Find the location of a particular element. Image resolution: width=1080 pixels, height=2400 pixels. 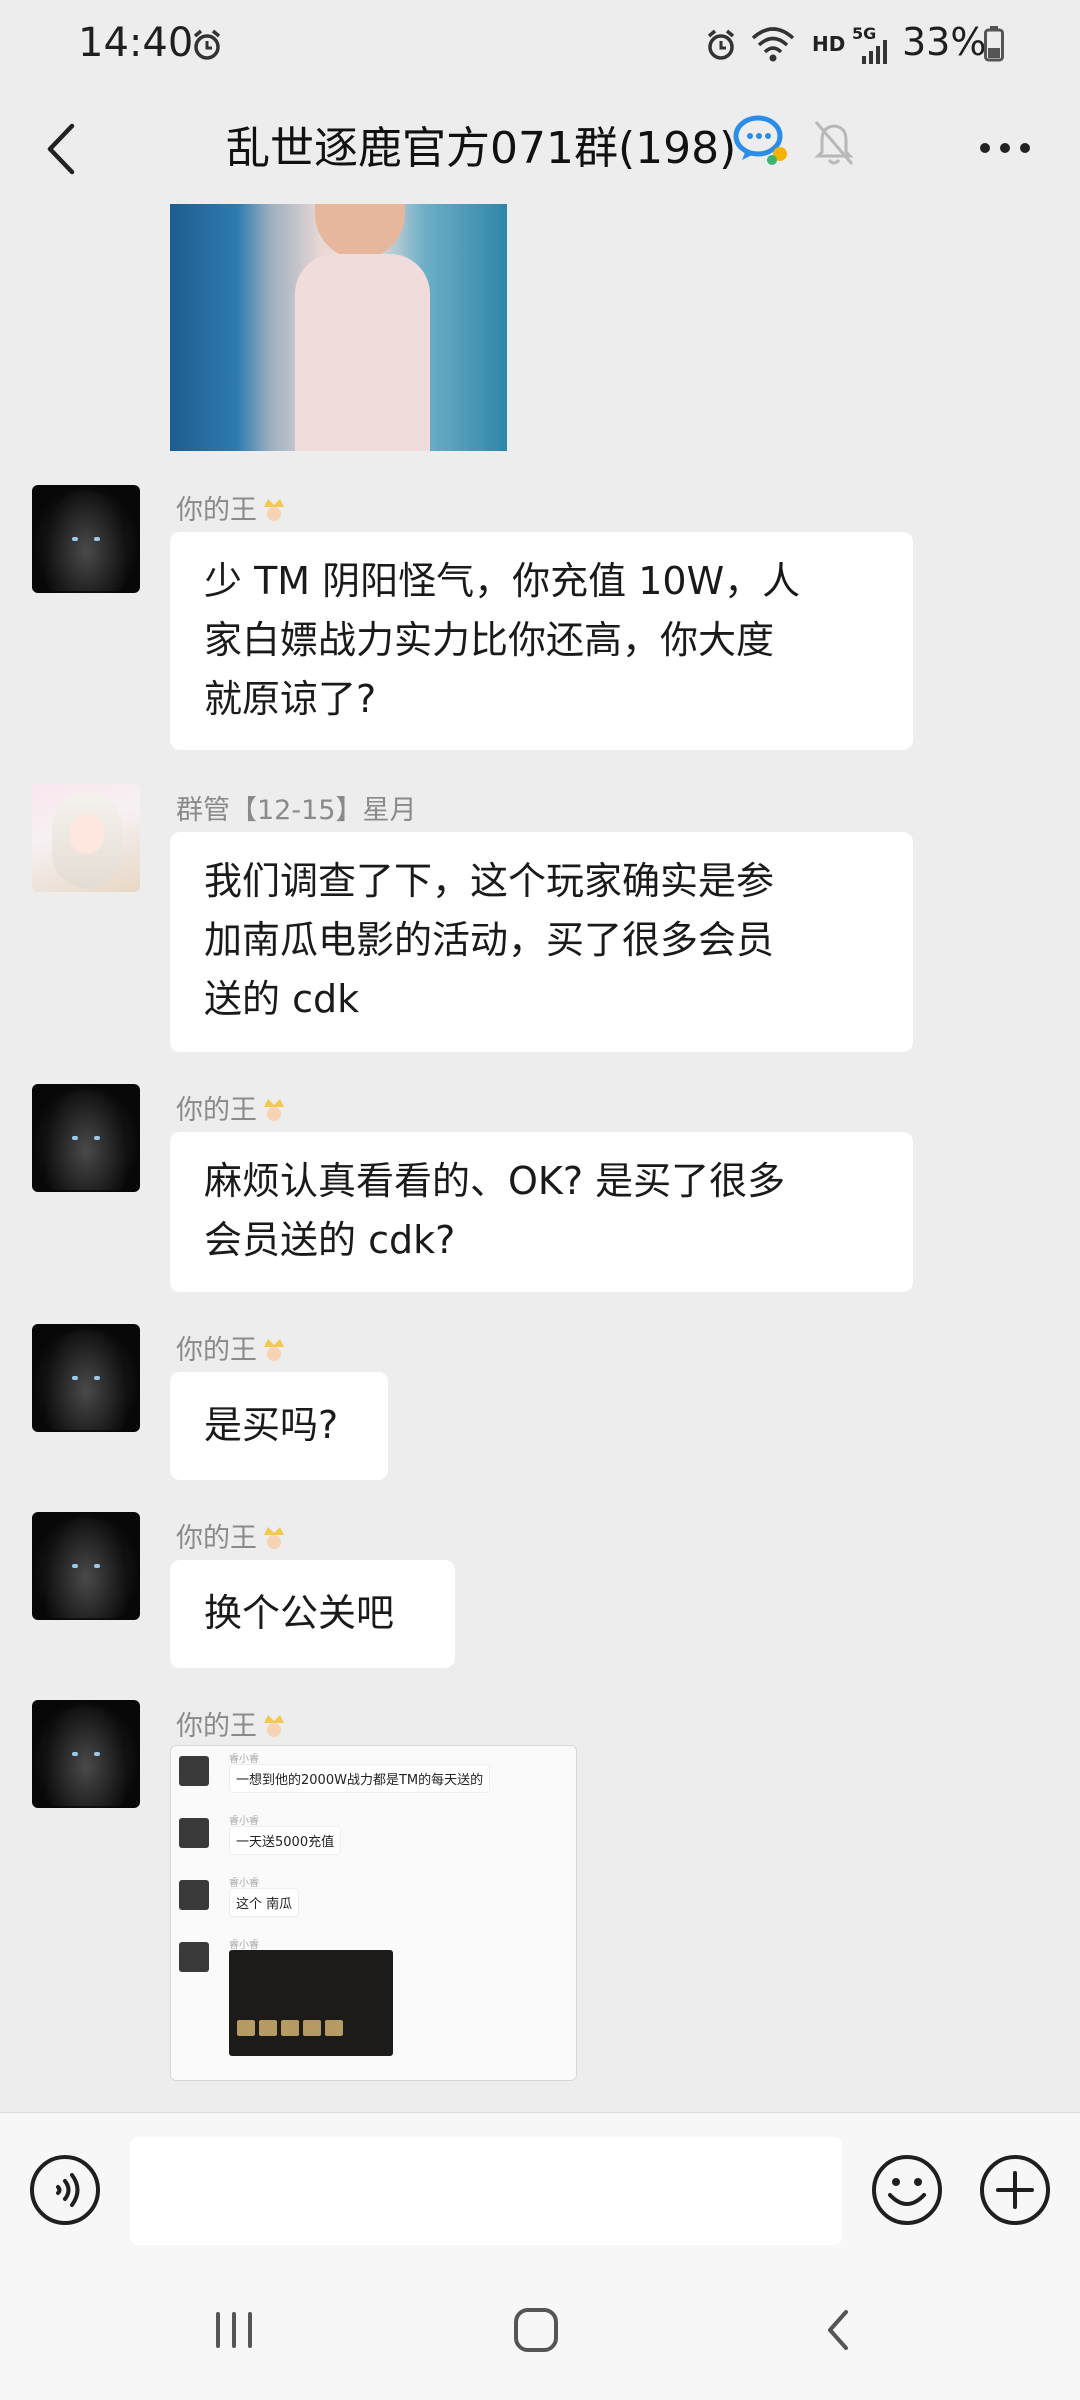

image-message-kid is located at coordinates (338, 327).